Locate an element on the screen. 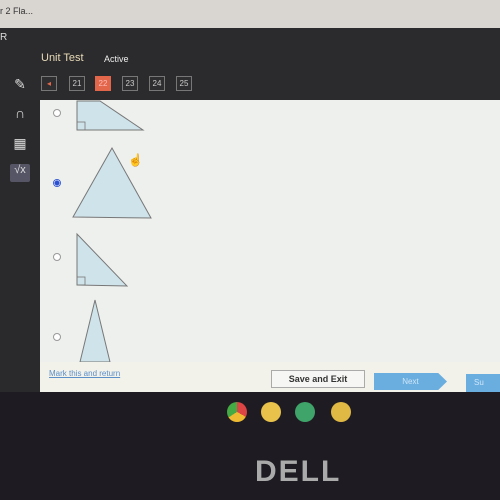 This screenshot has width=500, height=500. option-1-triangle is located at coordinates (110, 115).